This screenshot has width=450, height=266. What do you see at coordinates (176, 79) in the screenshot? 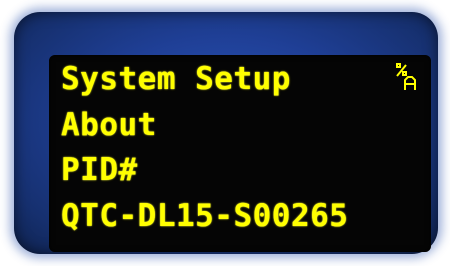
I see `menu-title: System Setup` at bounding box center [176, 79].